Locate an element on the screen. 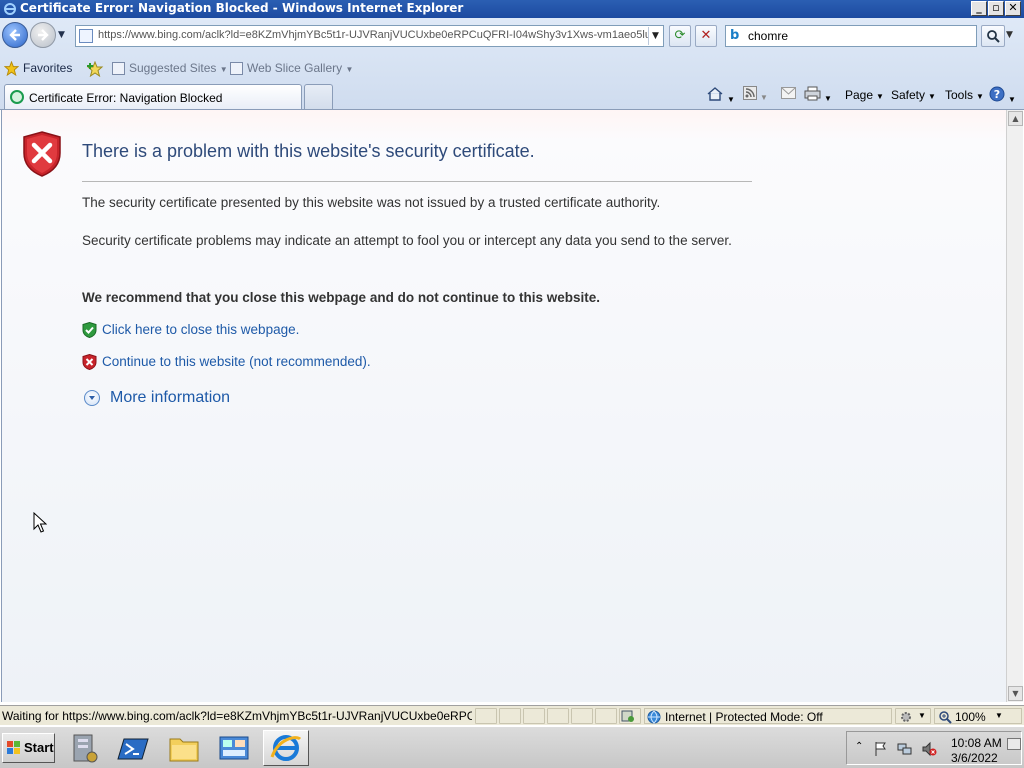 This screenshot has height=768, width=1024. powershell-taskbar-button is located at coordinates (136, 748).